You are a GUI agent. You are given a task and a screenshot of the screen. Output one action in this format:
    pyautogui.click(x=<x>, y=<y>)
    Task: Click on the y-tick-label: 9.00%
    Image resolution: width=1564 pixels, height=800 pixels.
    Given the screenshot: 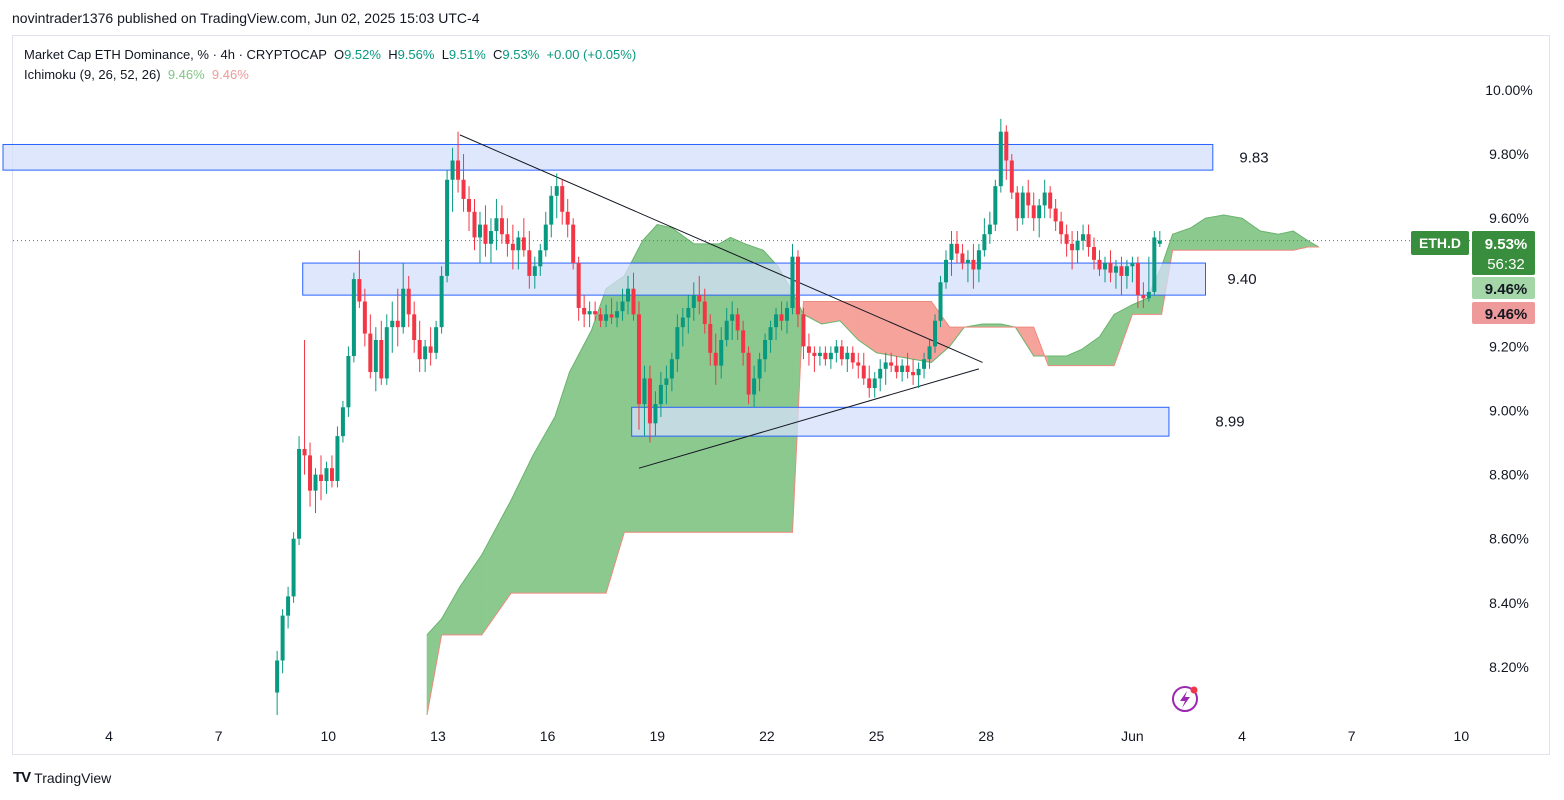 What is the action you would take?
    pyautogui.click(x=1509, y=411)
    